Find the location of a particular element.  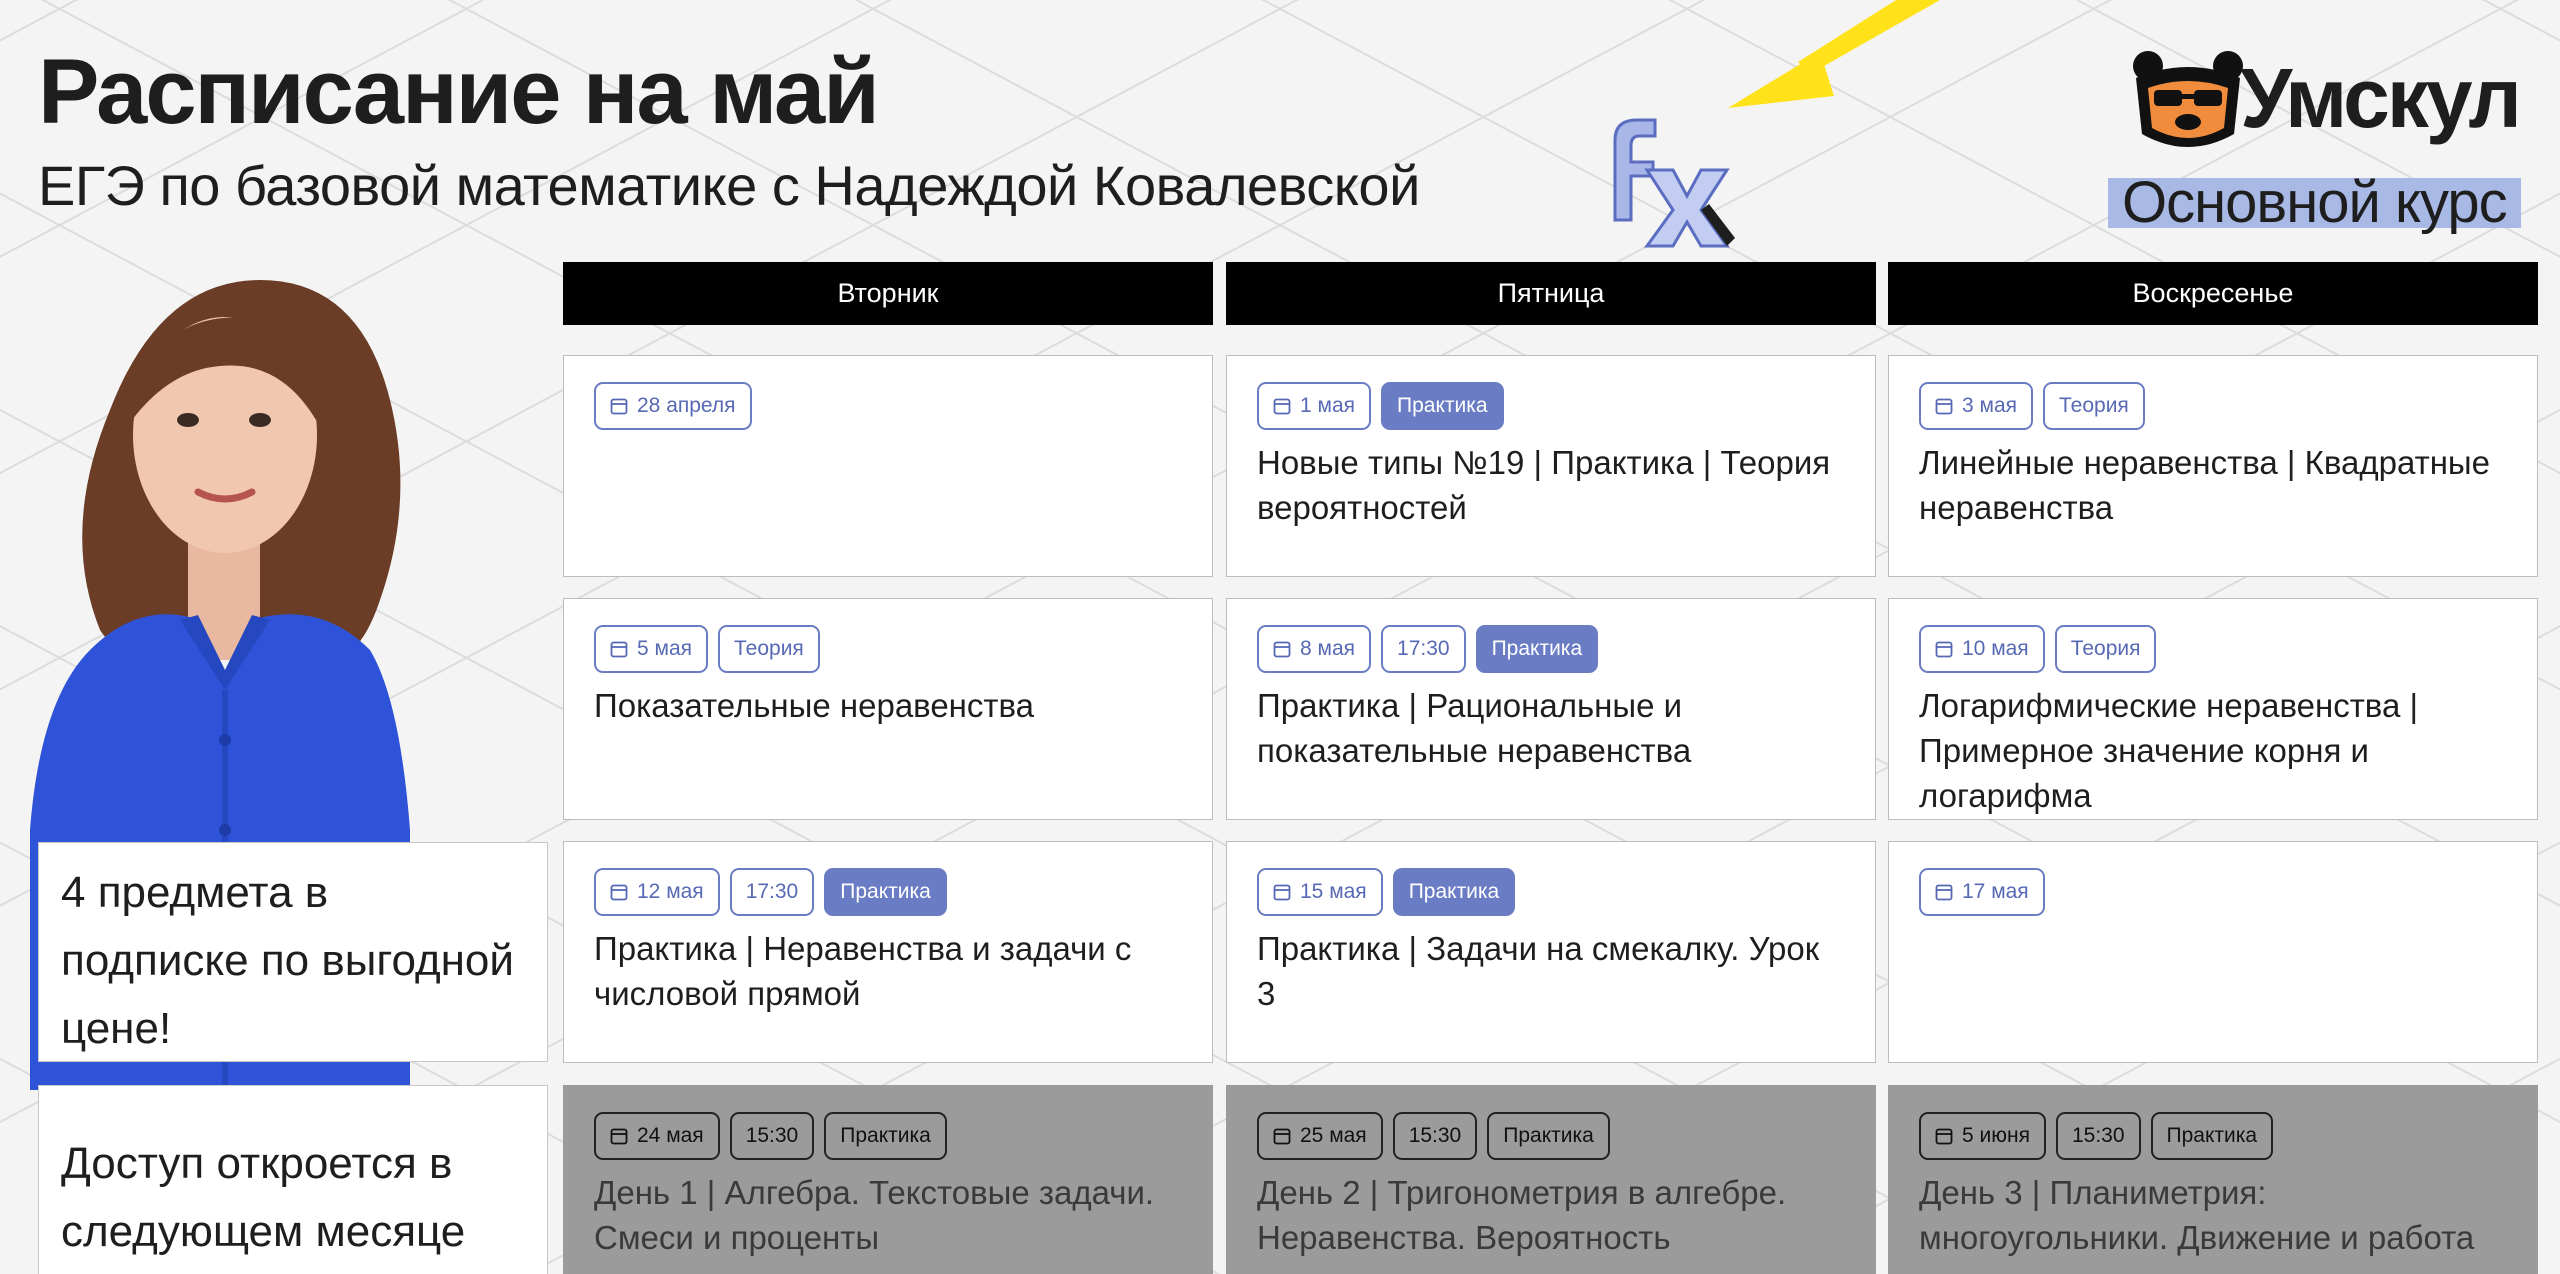

schedule-cell: 28 апреля is located at coordinates (888, 466).